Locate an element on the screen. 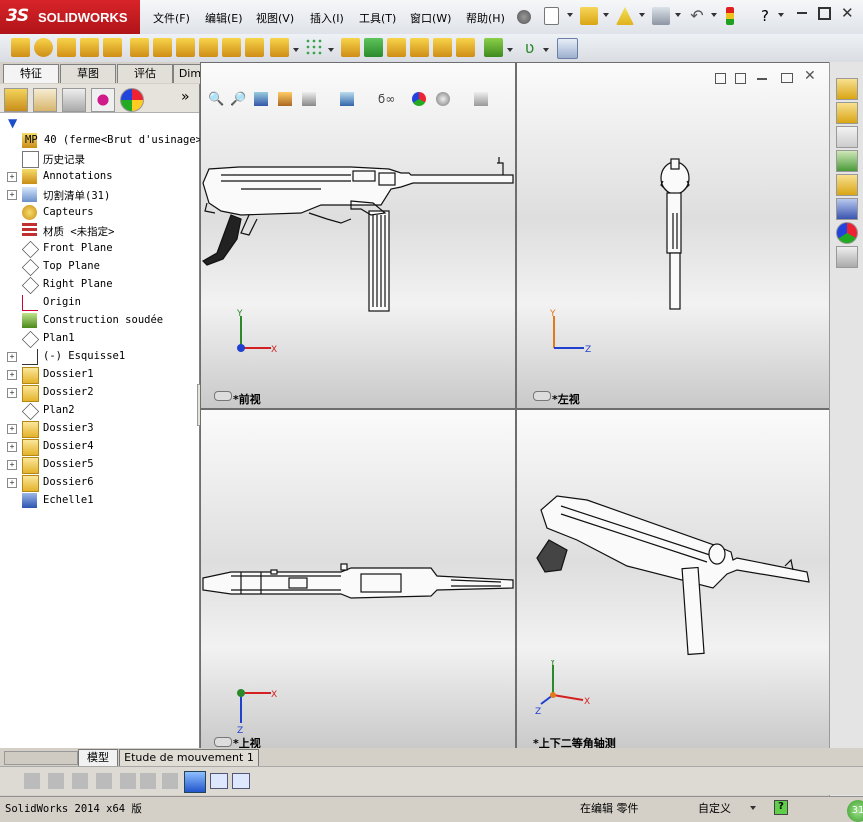 This screenshot has width=863, height=822. warning-icon is located at coordinates (625, 16).